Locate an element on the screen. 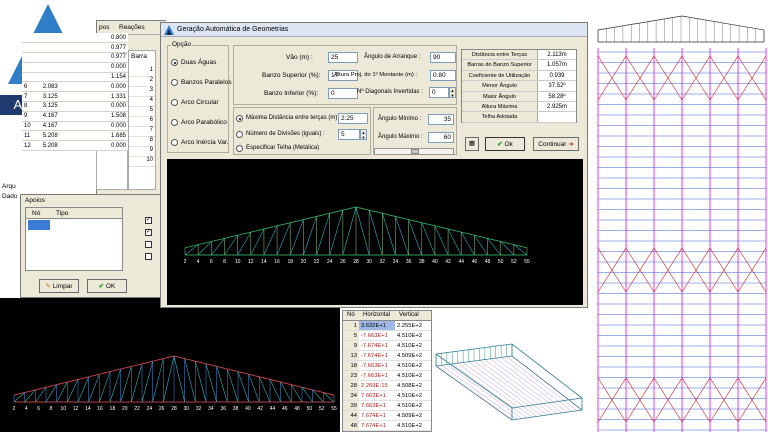 The height and width of the screenshot is (432, 768). table-row: 12 5.208 0.000 is located at coordinates (75, 146).